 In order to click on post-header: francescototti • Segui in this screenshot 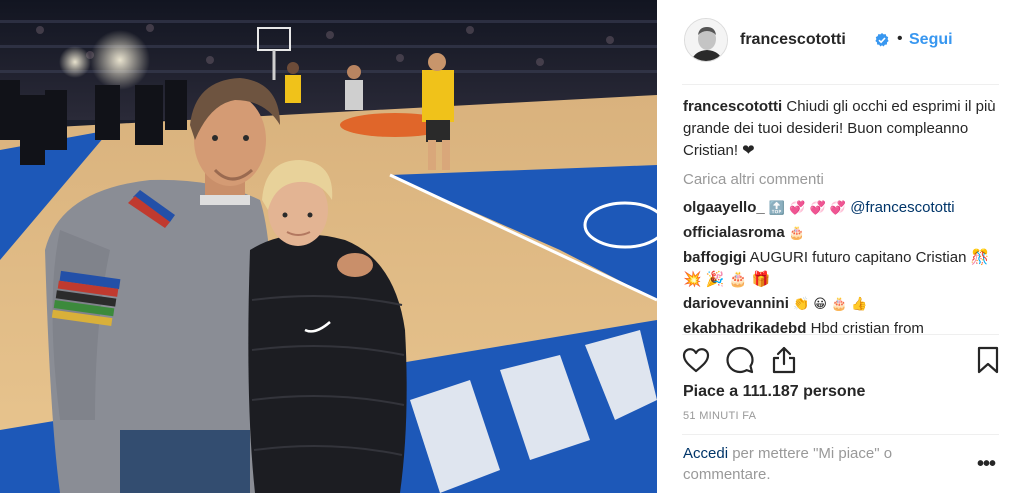, I will do `click(840, 42)`.